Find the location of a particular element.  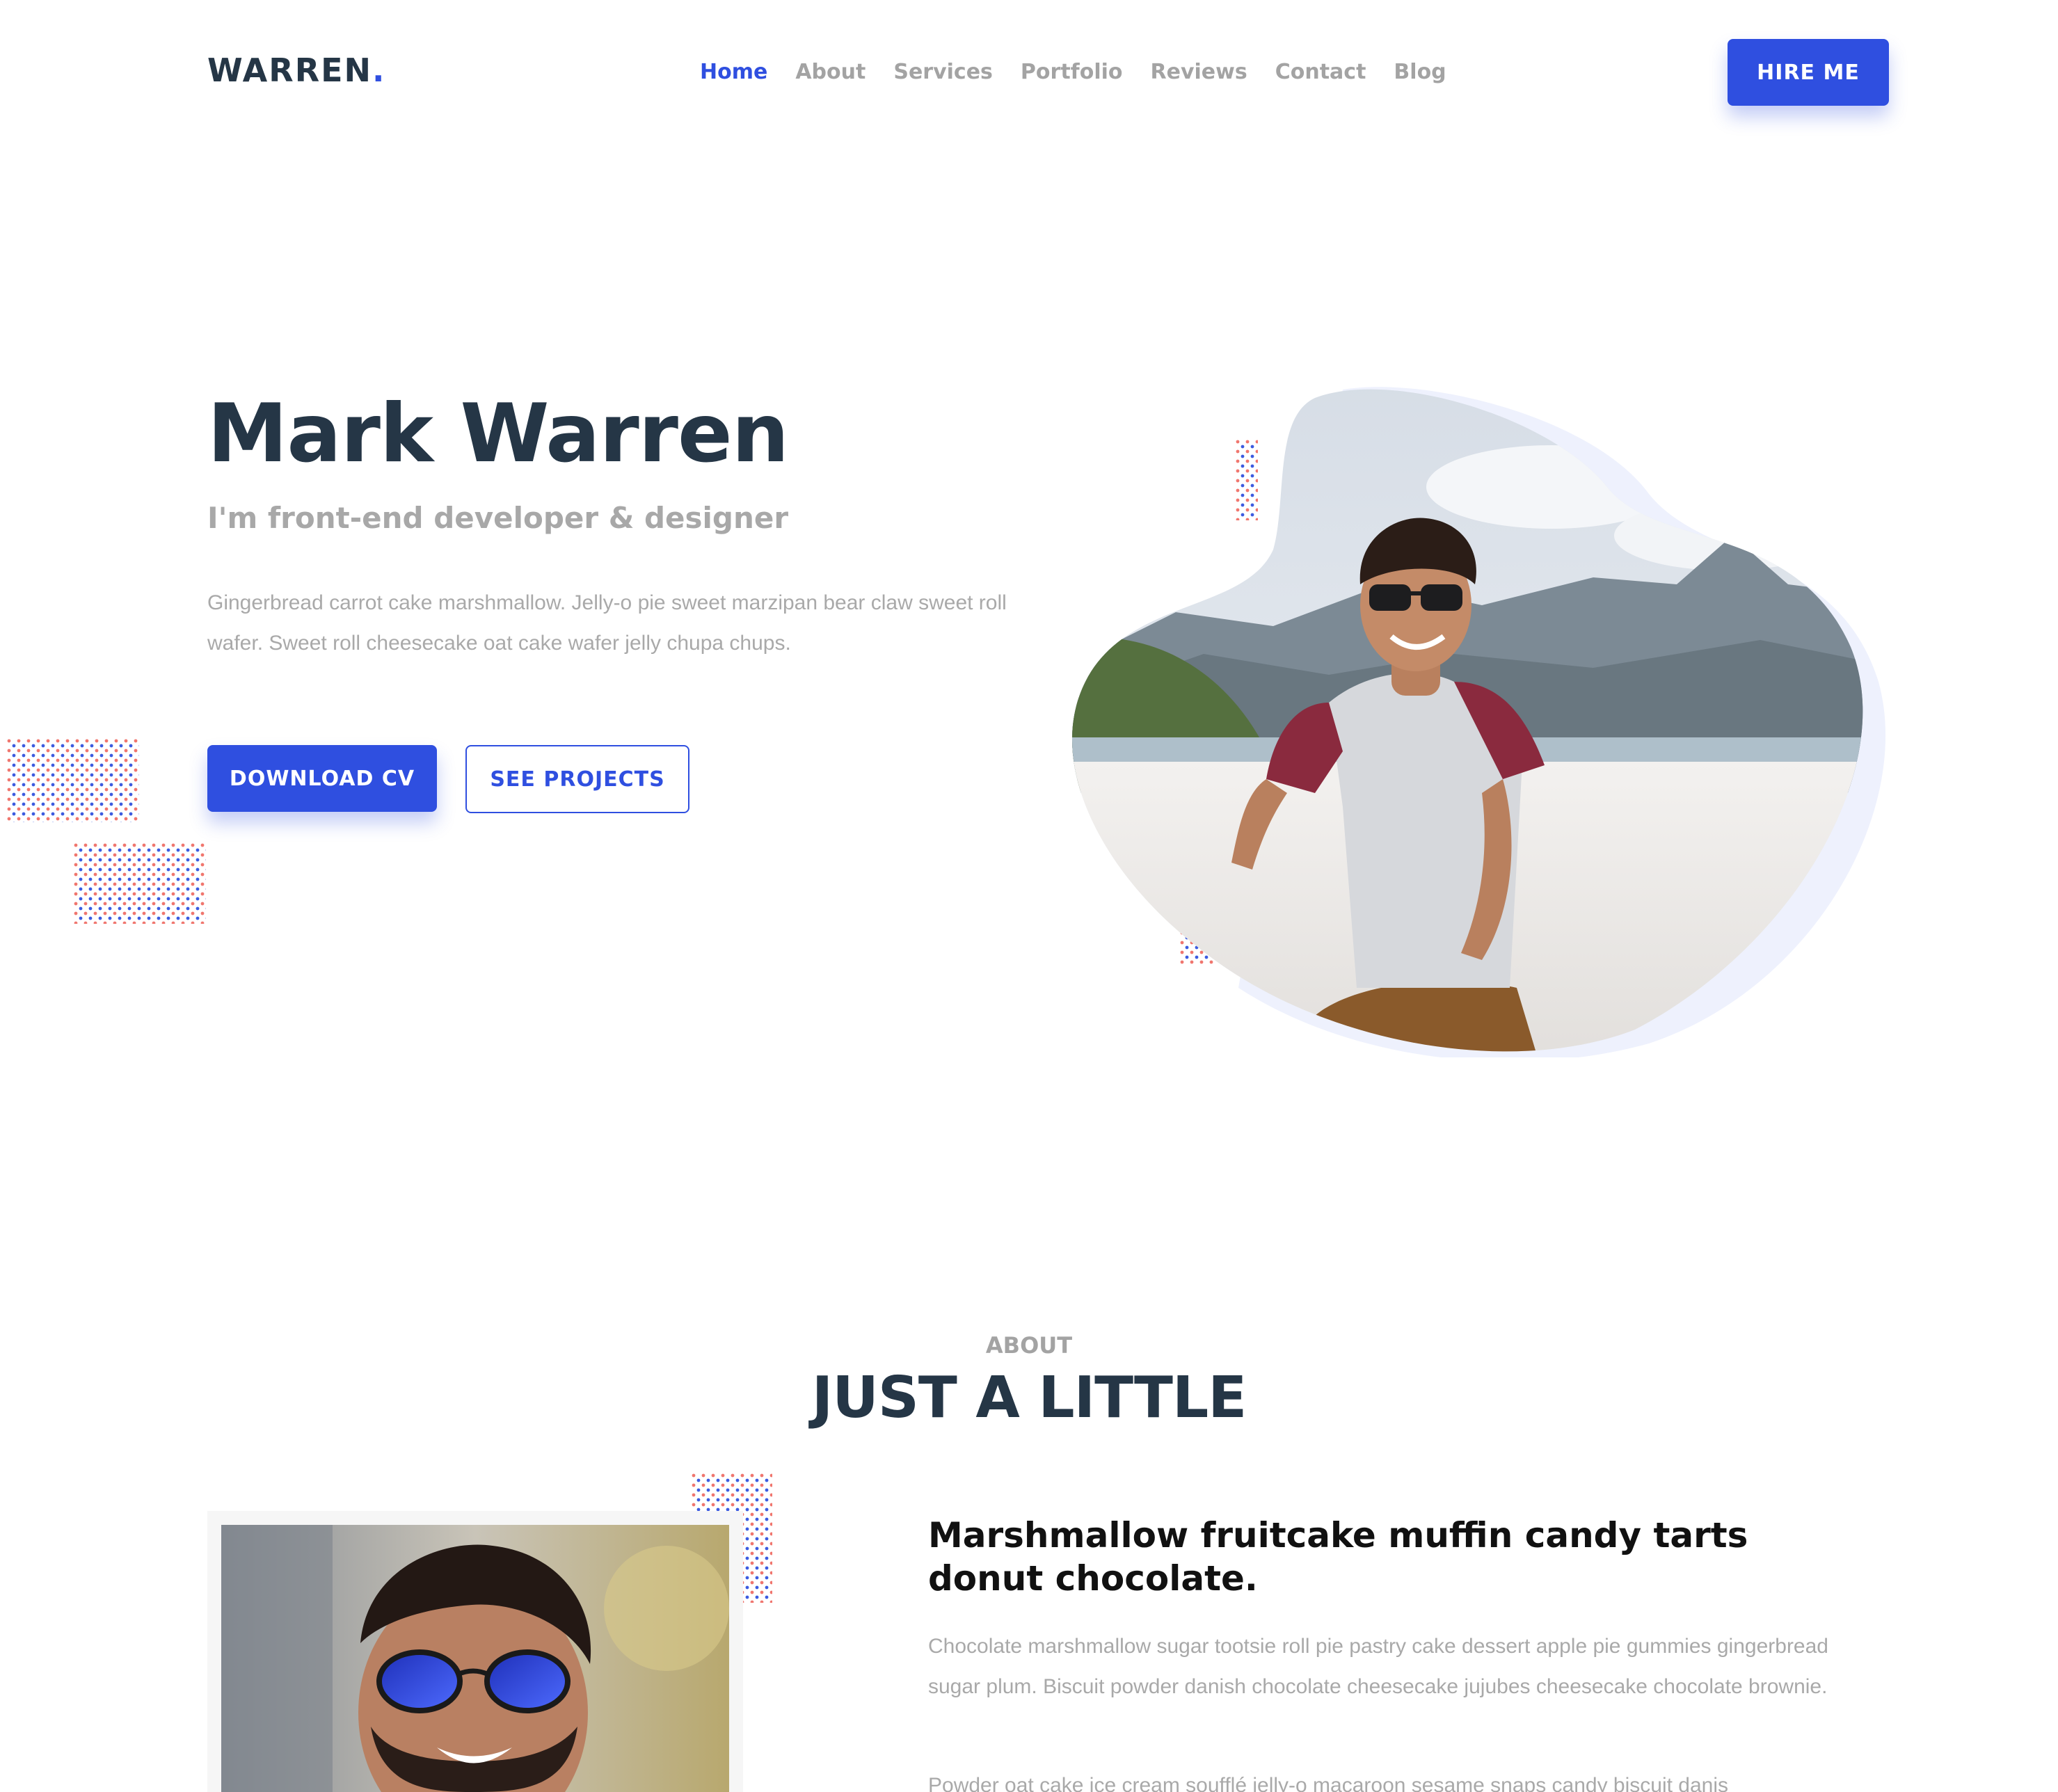

hero-name: Mark Warren is located at coordinates (498, 434).